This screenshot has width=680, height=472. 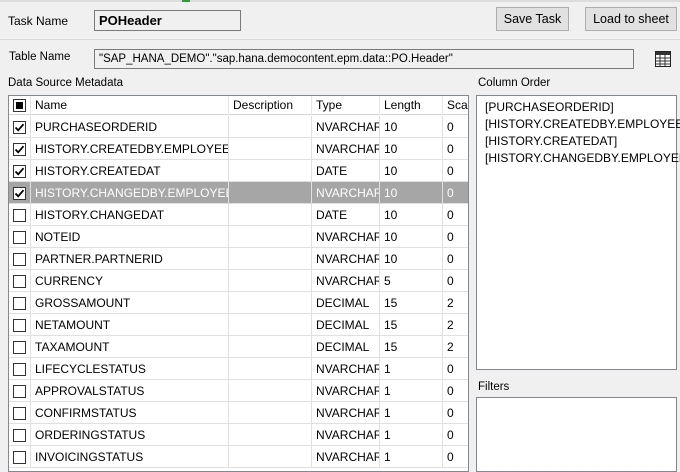 I want to click on table-row: GROSSAMOUNT DECIMAL 15 2, so click(x=238, y=303).